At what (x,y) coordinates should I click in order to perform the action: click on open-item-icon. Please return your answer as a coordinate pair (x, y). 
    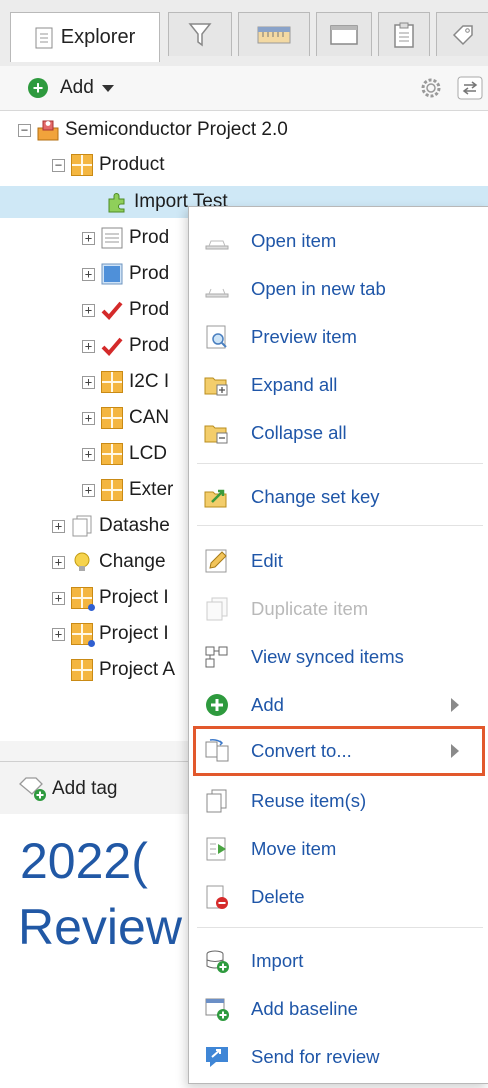
    Looking at the image, I should click on (217, 245).